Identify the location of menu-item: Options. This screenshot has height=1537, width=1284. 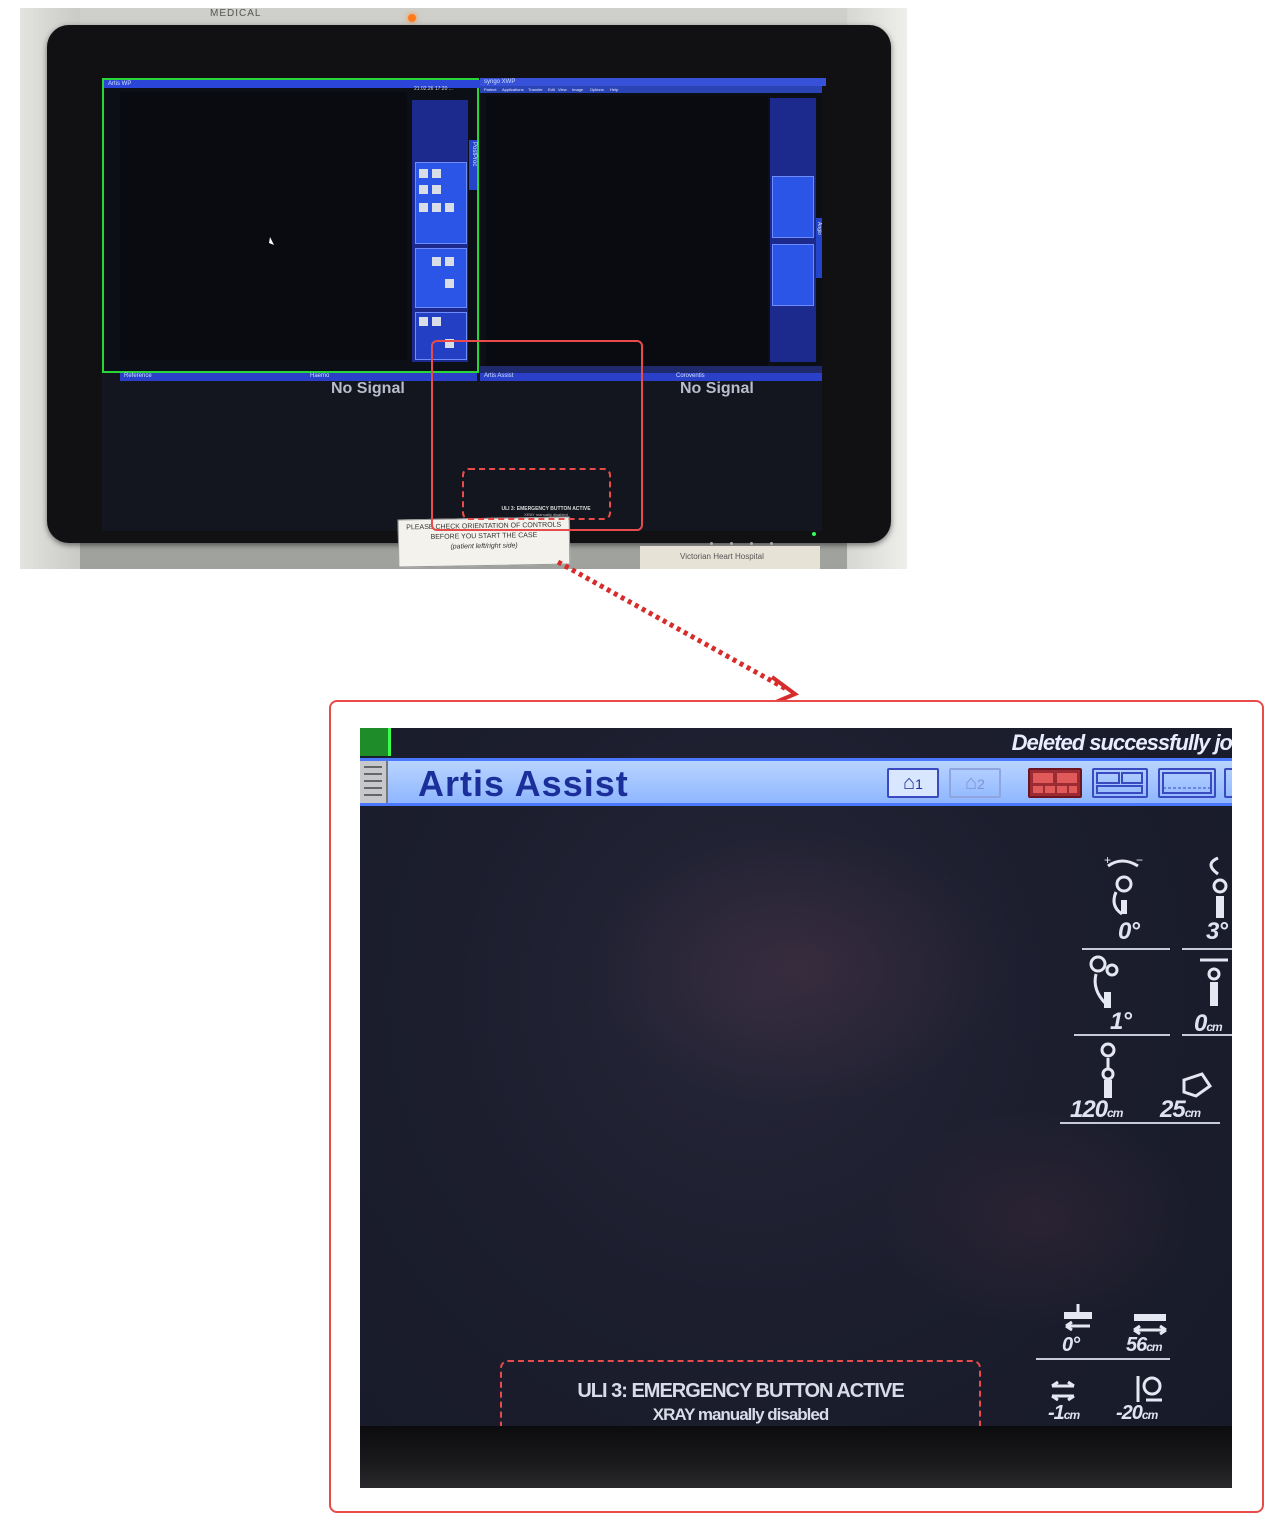
(597, 89).